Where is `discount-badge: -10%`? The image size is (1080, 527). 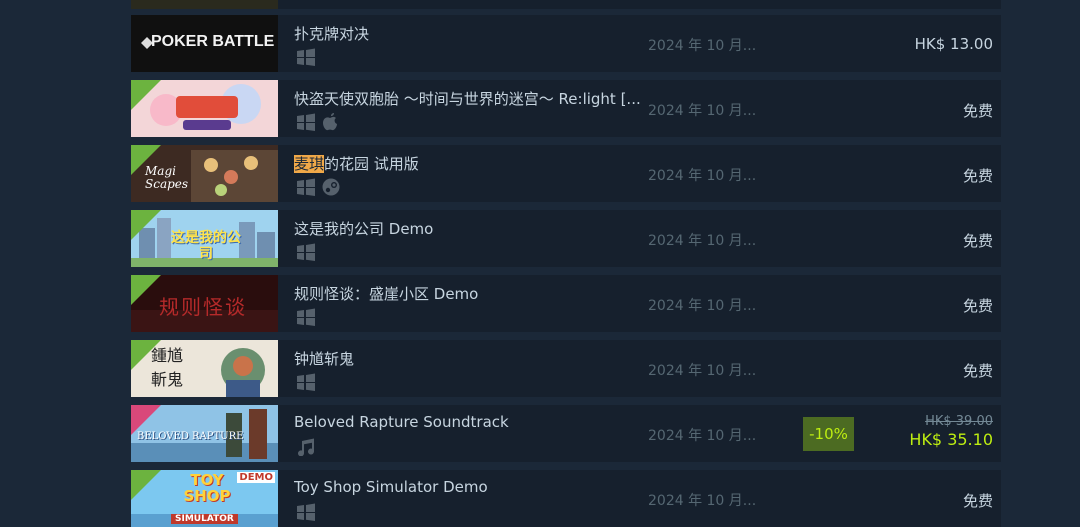 discount-badge: -10% is located at coordinates (828, 434).